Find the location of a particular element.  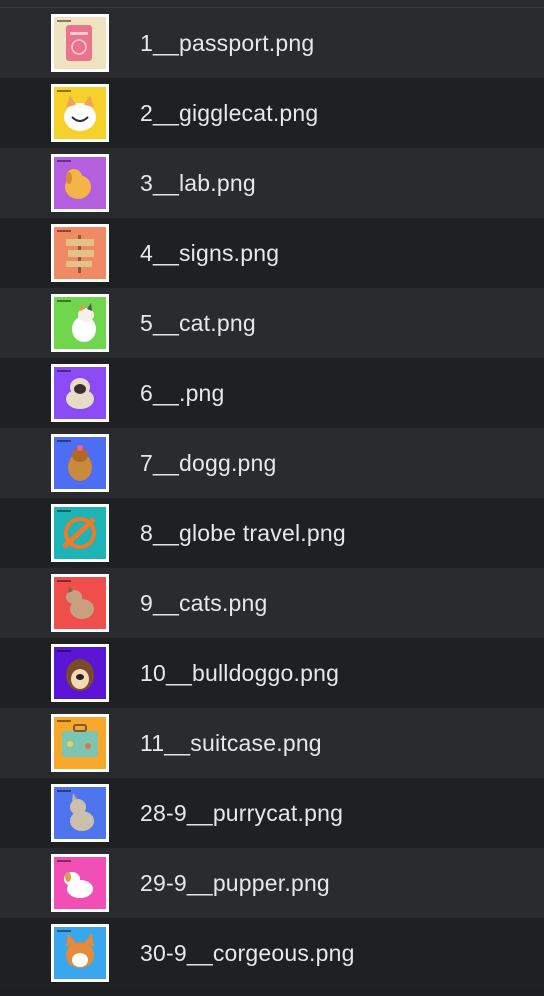

file-row: 2__gigglecat.png is located at coordinates (272, 113).